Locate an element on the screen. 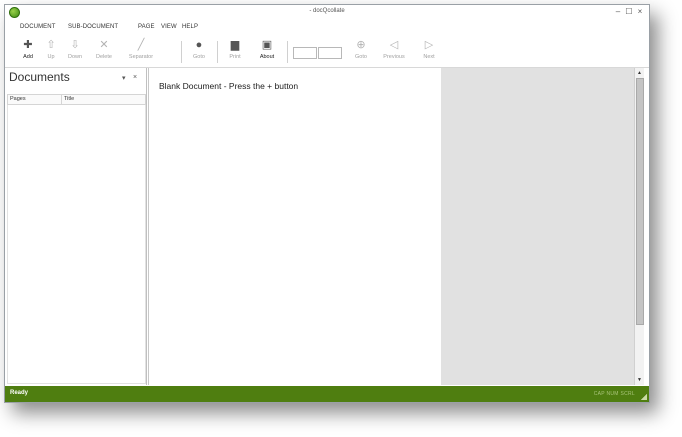 The image size is (682, 437). pen-icon: ╱ is located at coordinates (141, 45).